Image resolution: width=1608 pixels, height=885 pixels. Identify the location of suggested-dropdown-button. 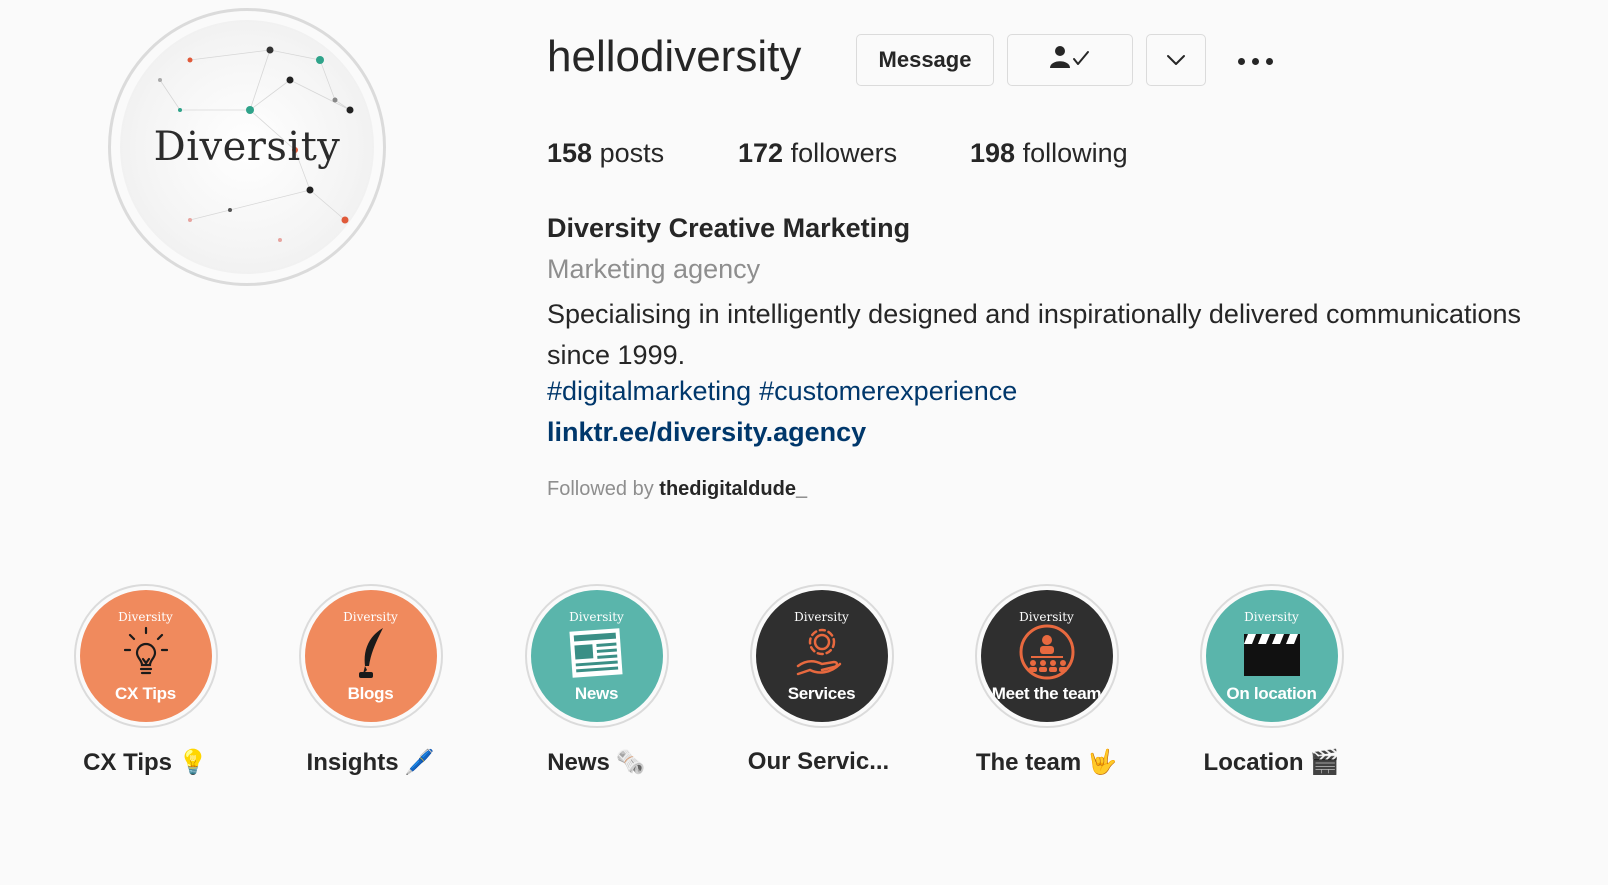
(1176, 60).